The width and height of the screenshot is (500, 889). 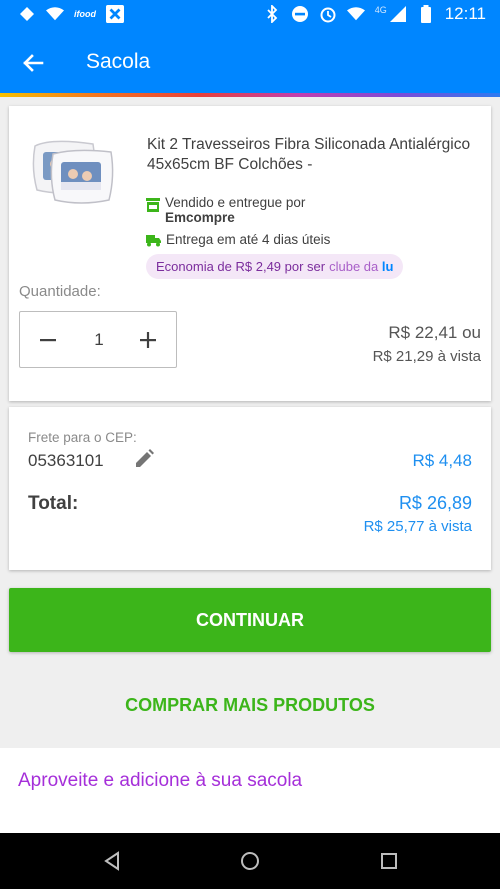 I want to click on economia-text: Economia de R$ 2,49 por ser, so click(x=241, y=266).